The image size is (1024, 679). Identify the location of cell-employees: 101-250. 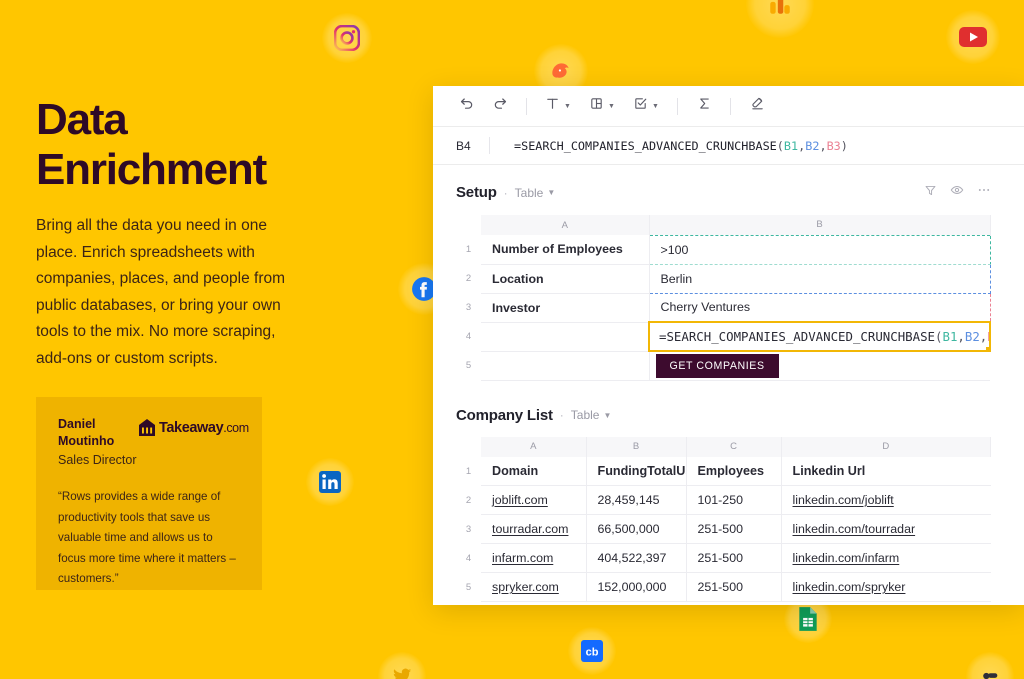
(734, 500).